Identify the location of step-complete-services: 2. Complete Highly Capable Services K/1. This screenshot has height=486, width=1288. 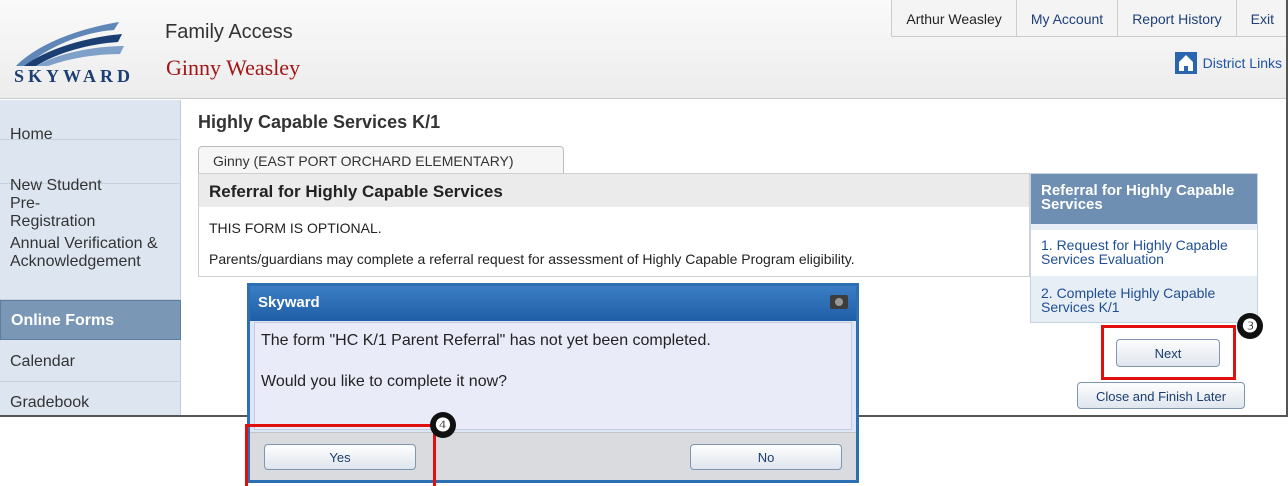
(1144, 300).